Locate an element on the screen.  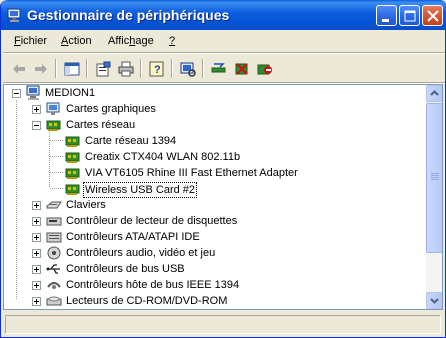
disable-device-icon is located at coordinates (264, 69).